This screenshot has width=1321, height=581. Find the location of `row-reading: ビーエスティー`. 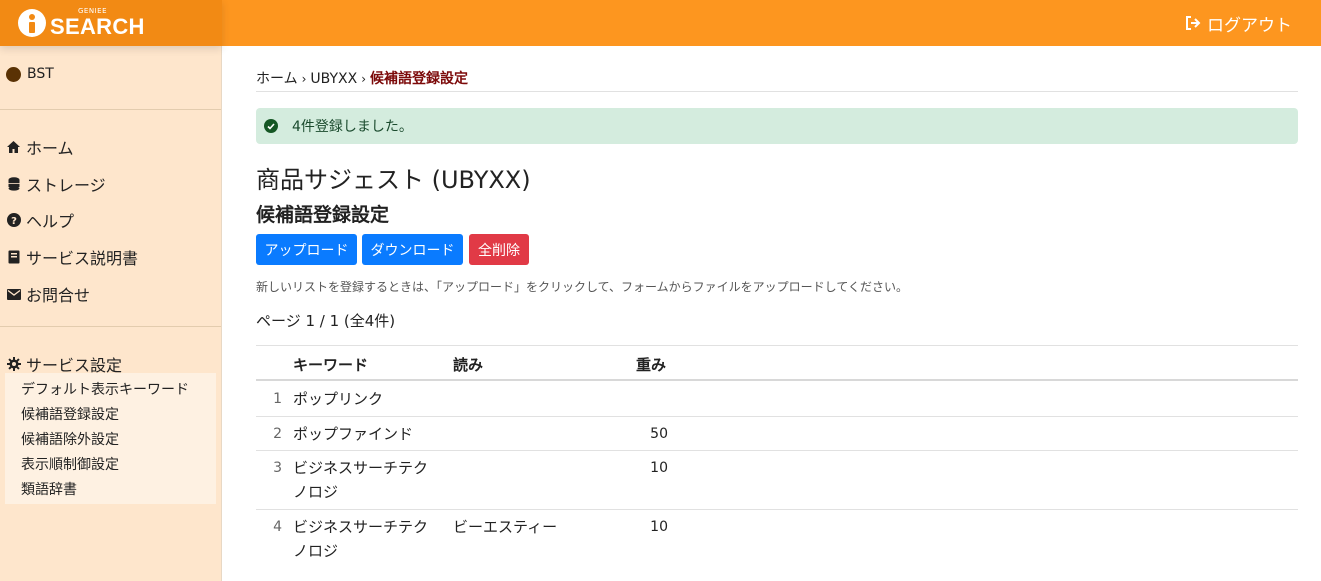

row-reading: ビーエスティー is located at coordinates (505, 527).